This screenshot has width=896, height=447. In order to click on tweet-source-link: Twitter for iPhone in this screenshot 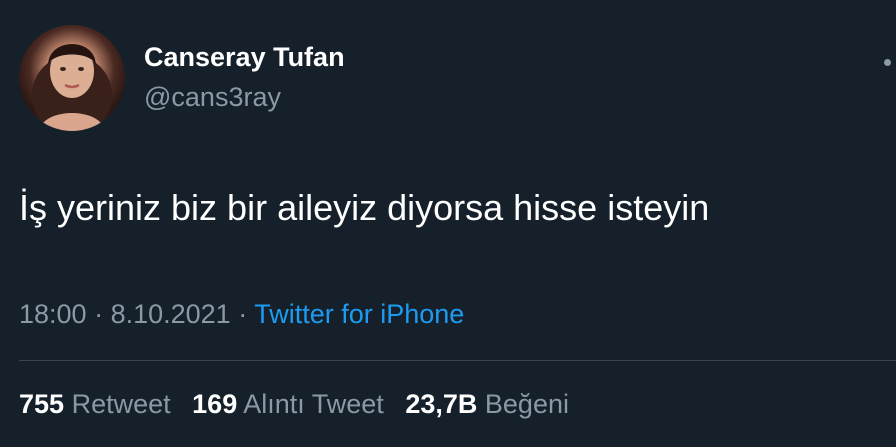, I will do `click(359, 314)`.